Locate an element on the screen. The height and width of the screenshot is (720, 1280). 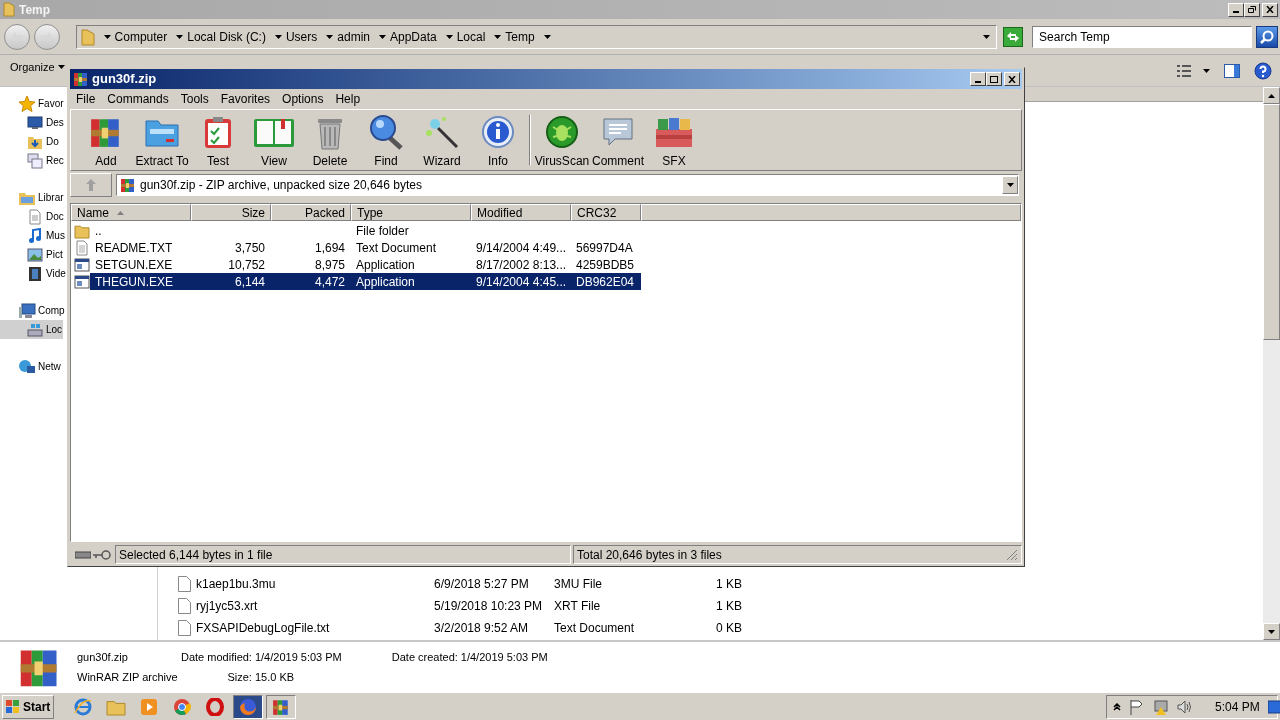
menu-item: Favorites is located at coordinates (245, 99).